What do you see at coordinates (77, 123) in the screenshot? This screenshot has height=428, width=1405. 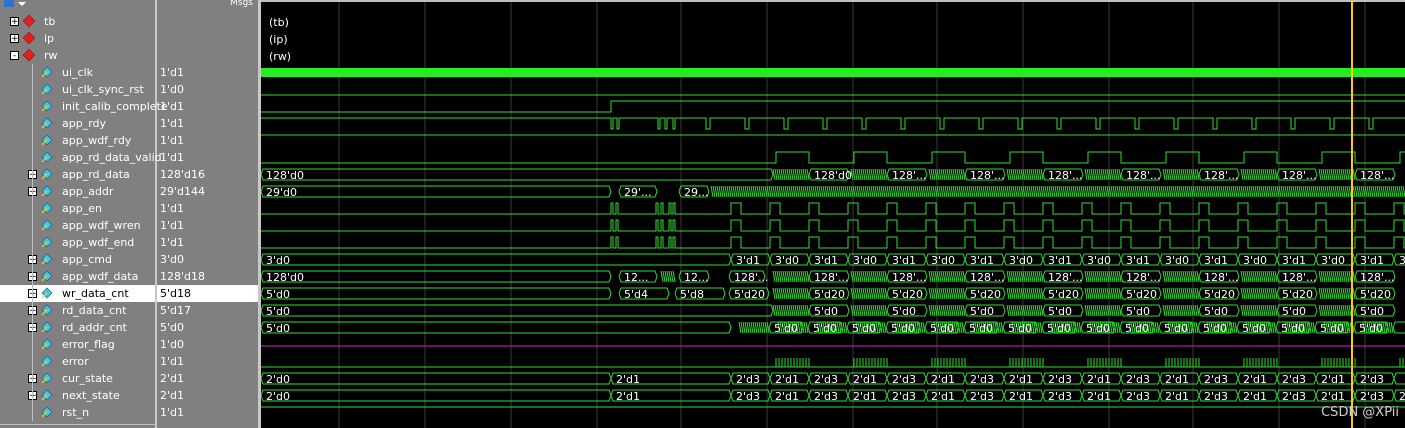 I see `signal-row-app-rdy: app_rdy` at bounding box center [77, 123].